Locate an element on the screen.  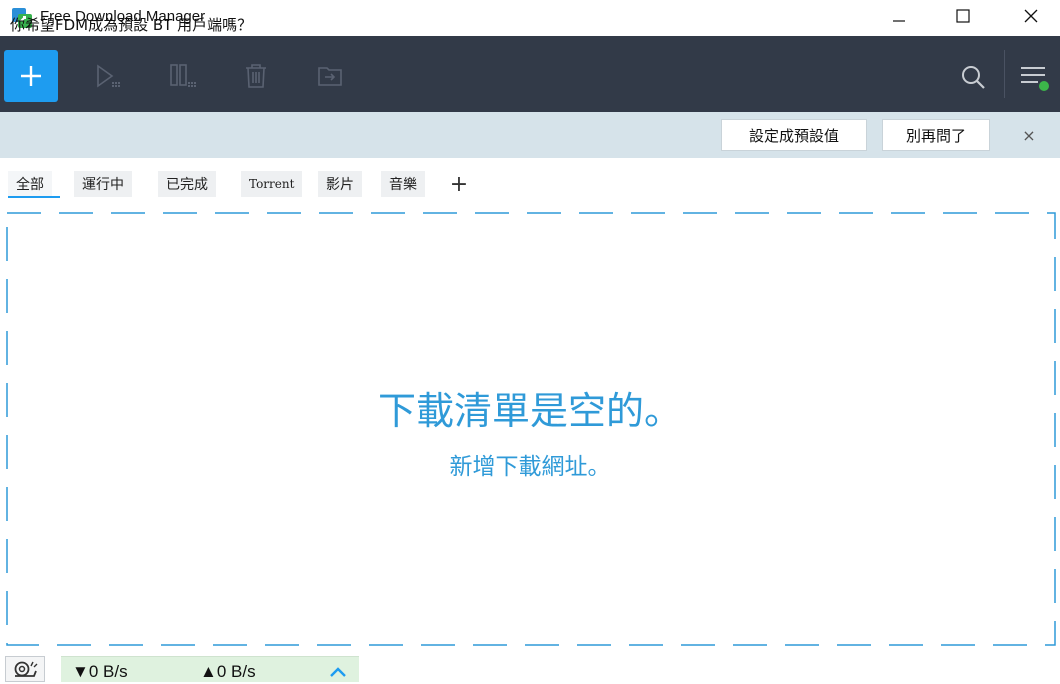
move-to-folder-button is located at coordinates (330, 76).